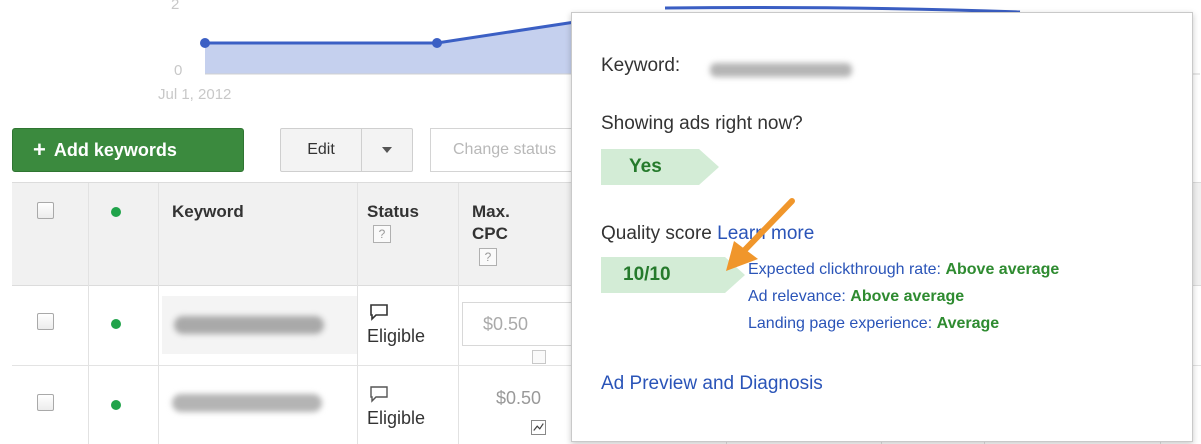 This screenshot has width=1201, height=444. I want to click on annotation-arrow-icon, so click(760, 234).